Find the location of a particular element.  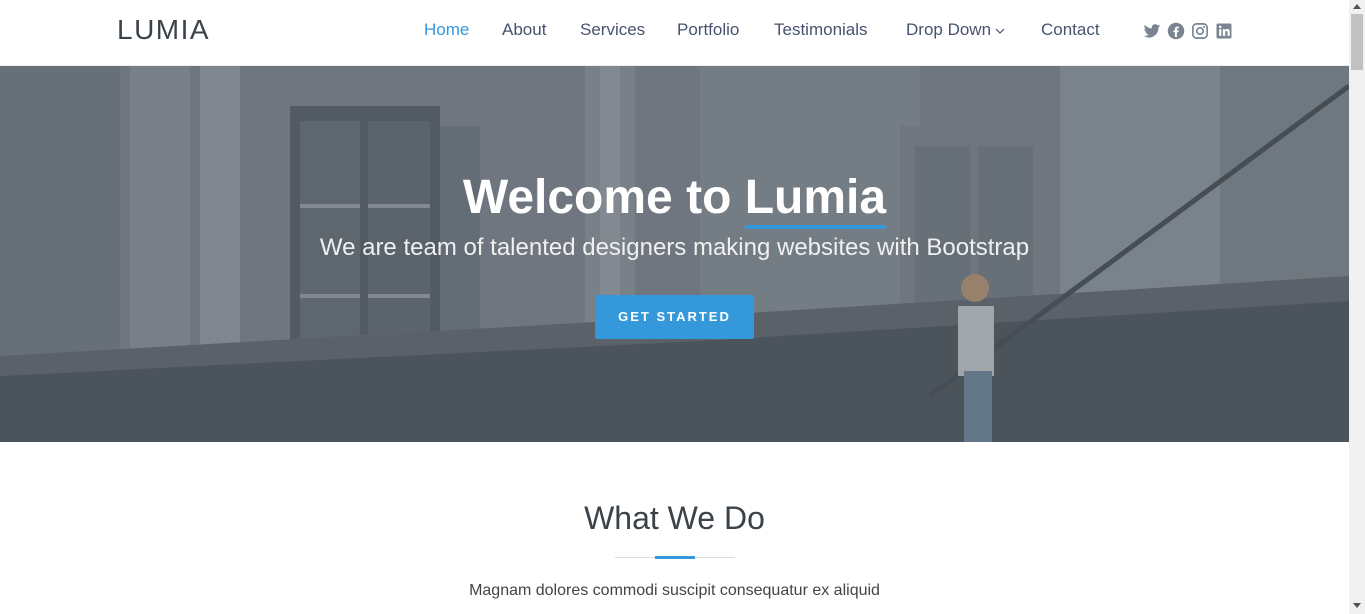

scroll-up-arrow-icon is located at coordinates (1357, 6).